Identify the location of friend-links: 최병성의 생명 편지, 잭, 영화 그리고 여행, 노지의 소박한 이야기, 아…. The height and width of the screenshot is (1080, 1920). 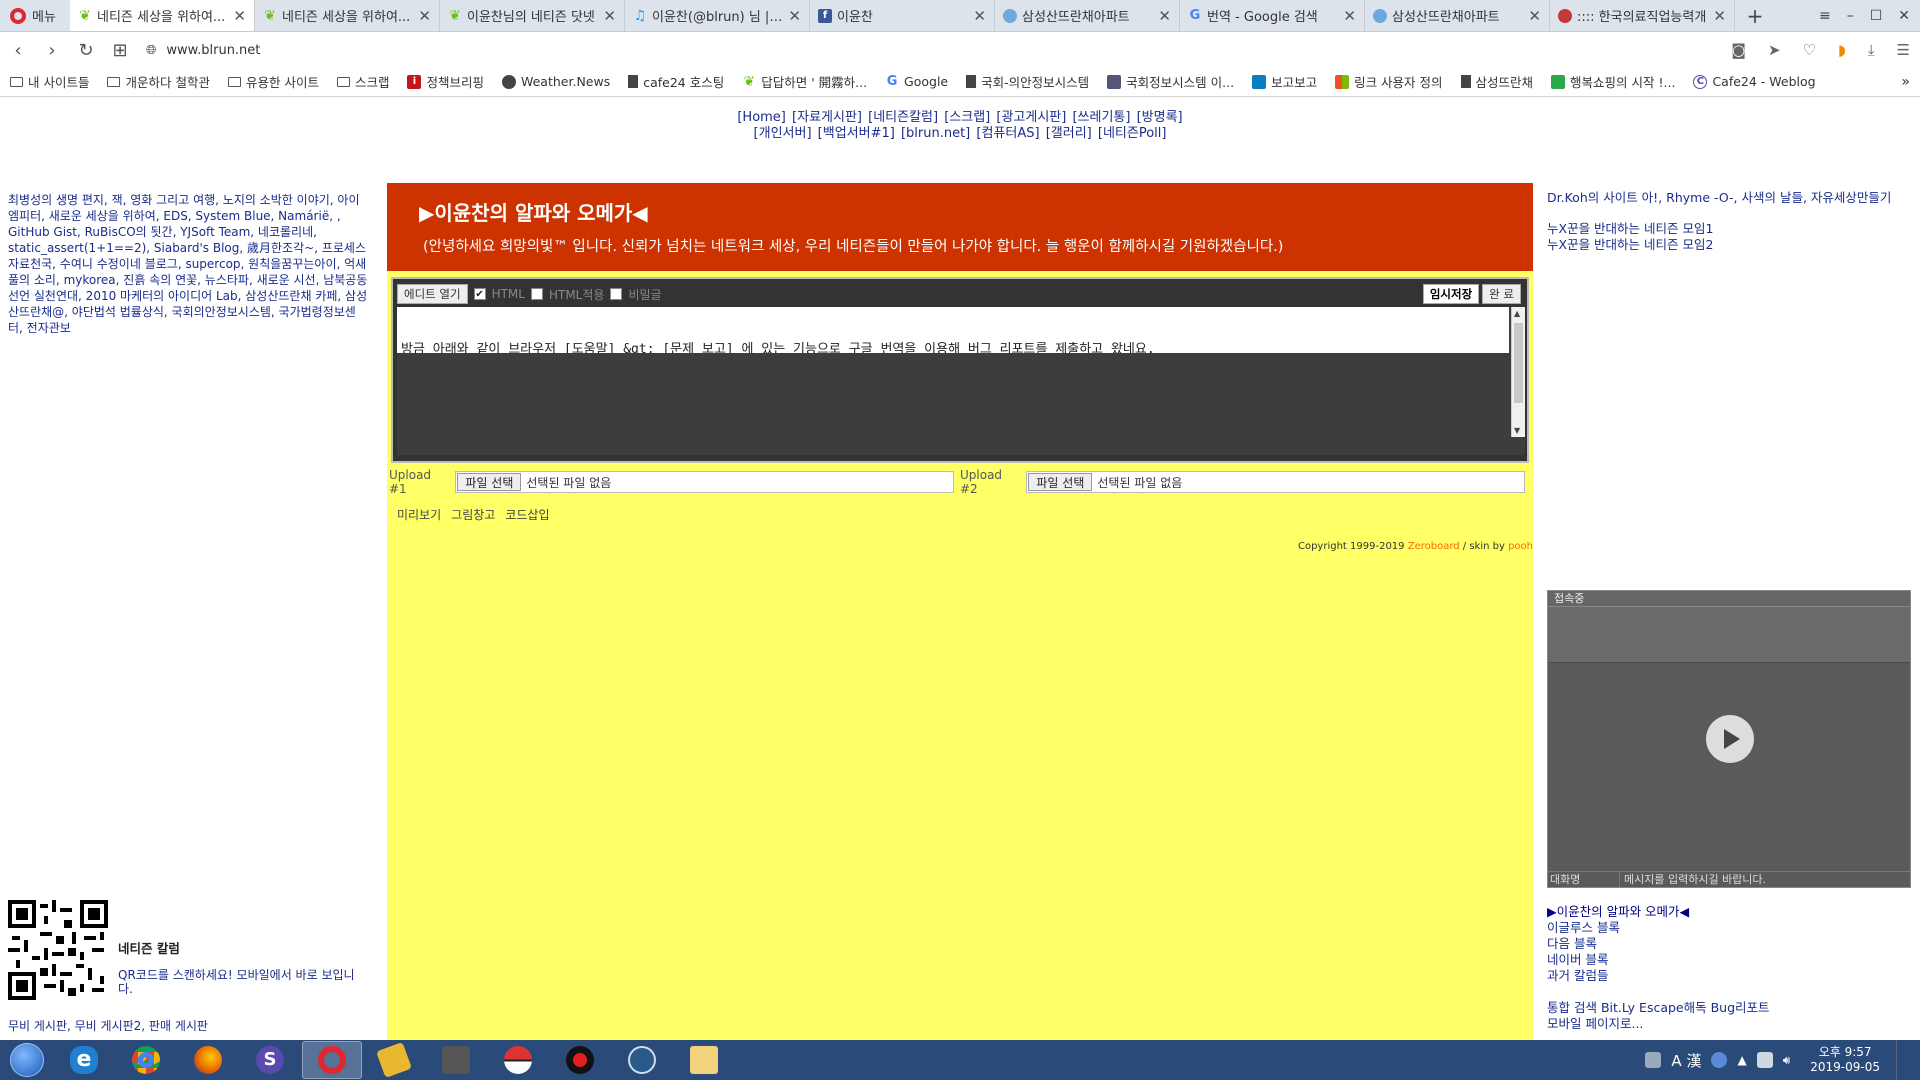
(189, 264).